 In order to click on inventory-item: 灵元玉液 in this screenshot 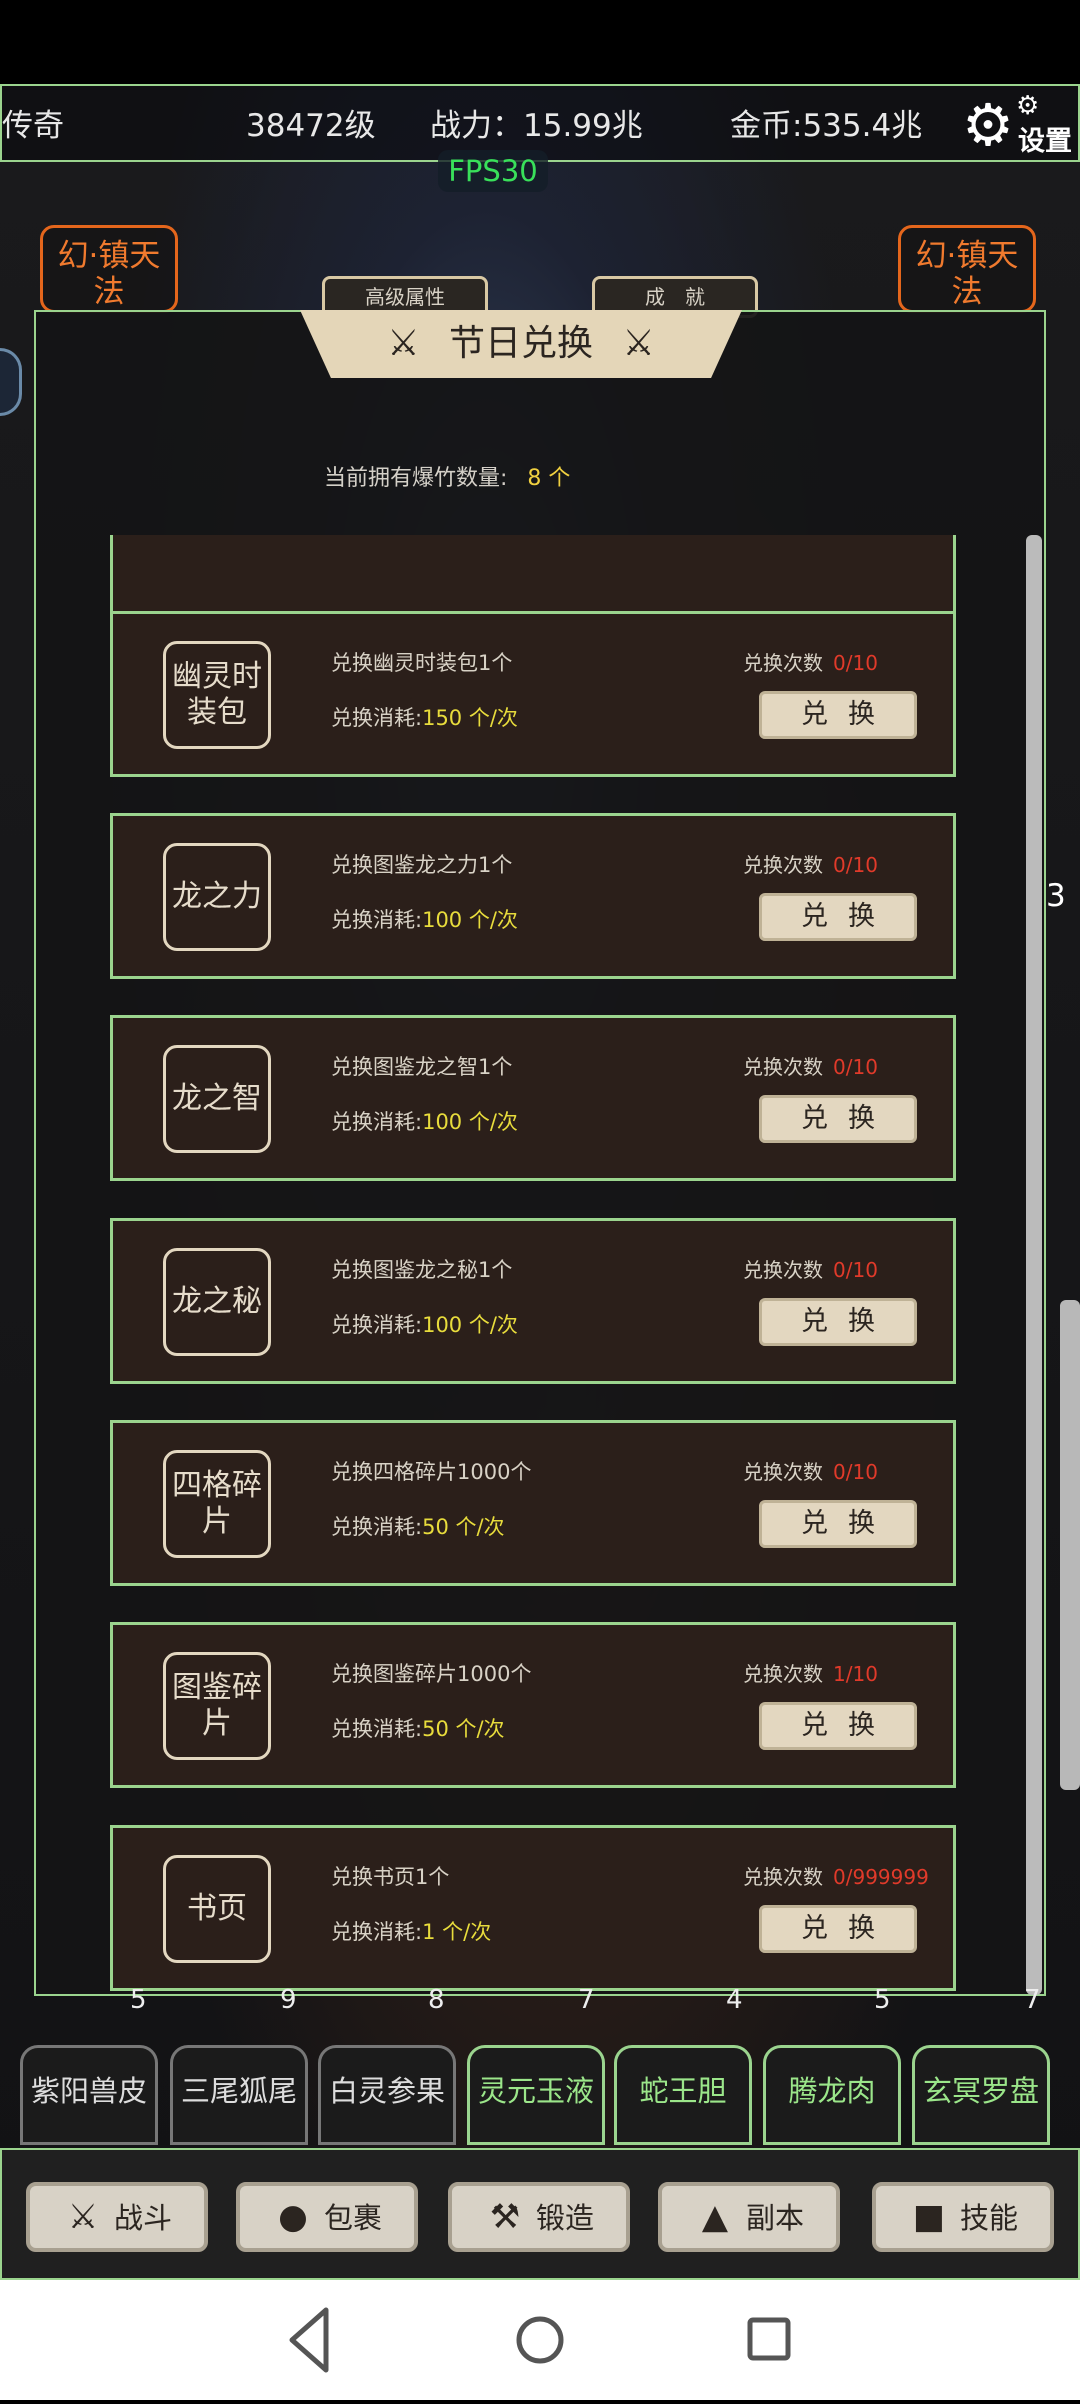, I will do `click(536, 2095)`.